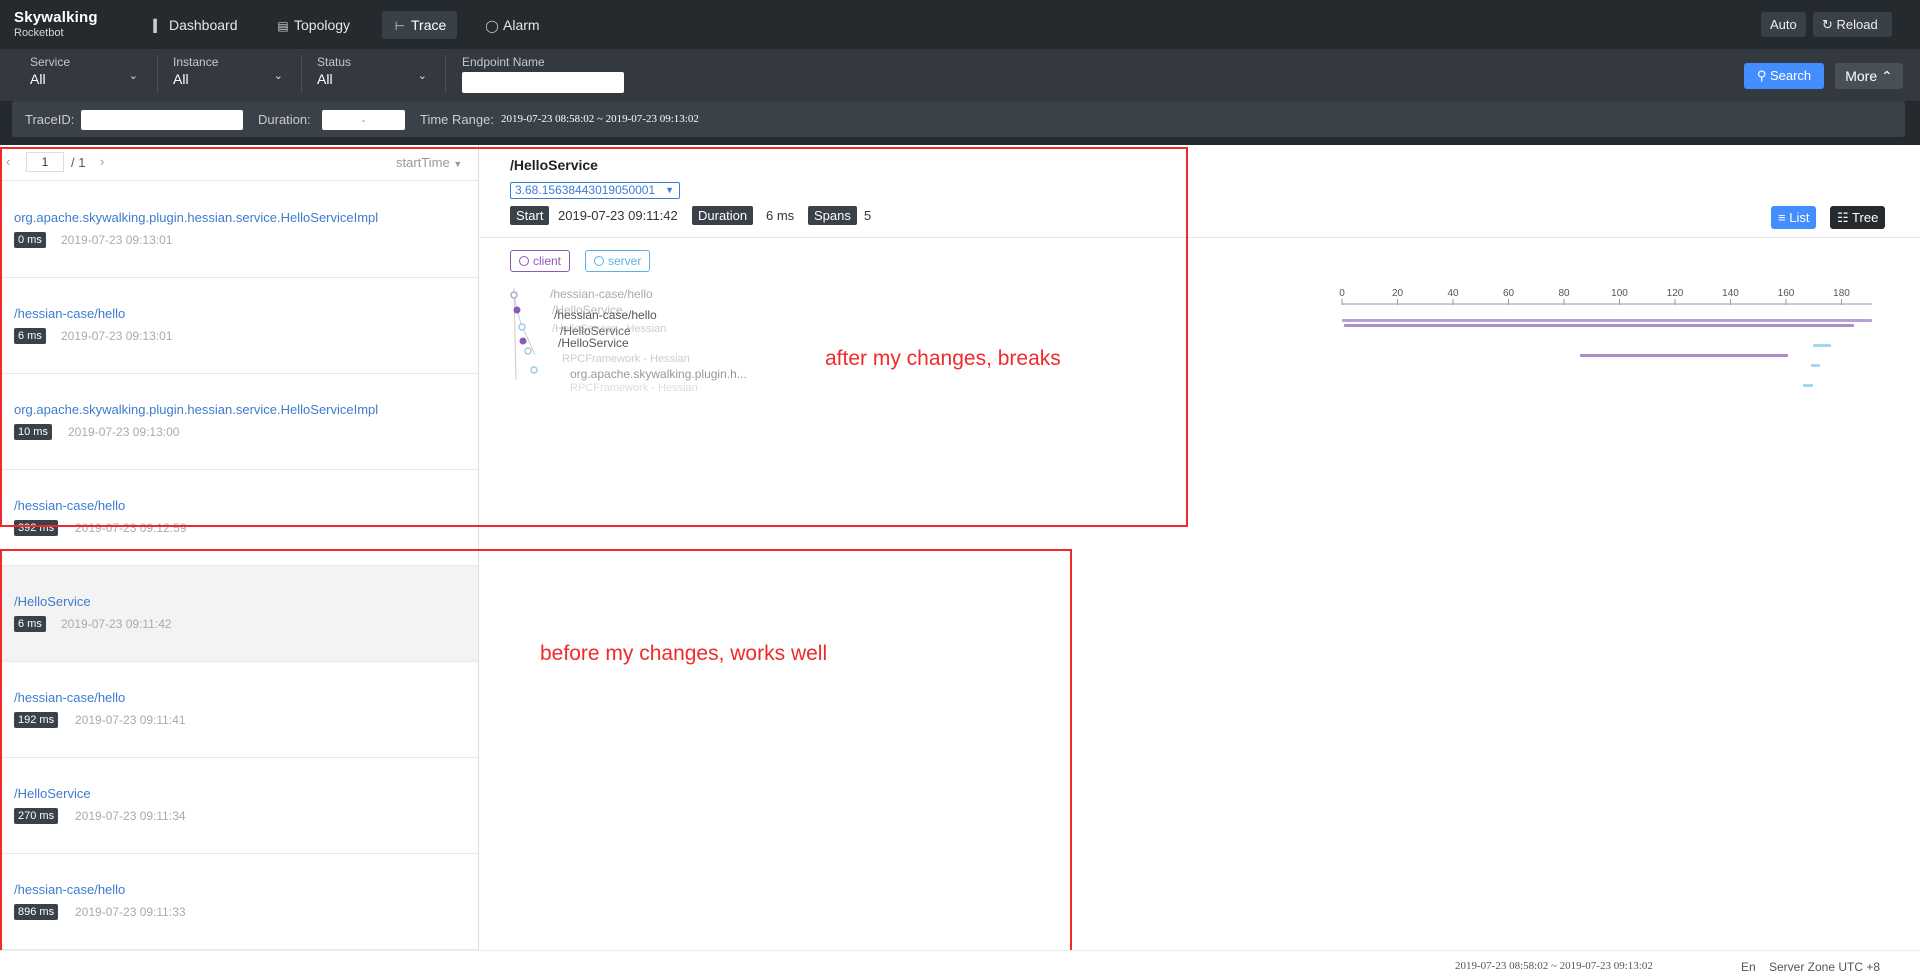 The image size is (1920, 979). I want to click on trace-timeline: 0 20 40 60 80 100 120 140 160 180, so click(1605, 337).